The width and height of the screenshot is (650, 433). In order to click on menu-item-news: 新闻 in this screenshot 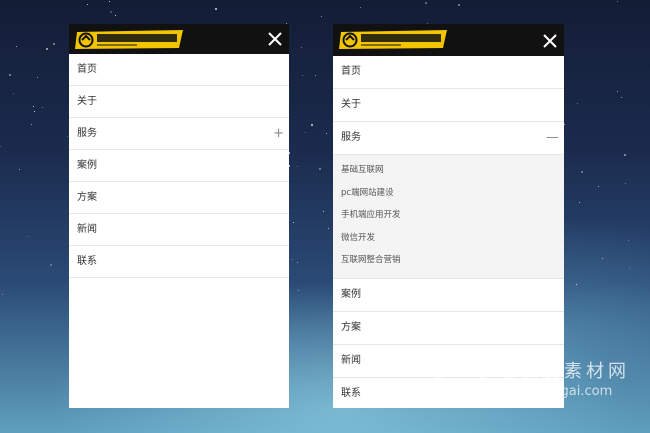, I will do `click(179, 230)`.